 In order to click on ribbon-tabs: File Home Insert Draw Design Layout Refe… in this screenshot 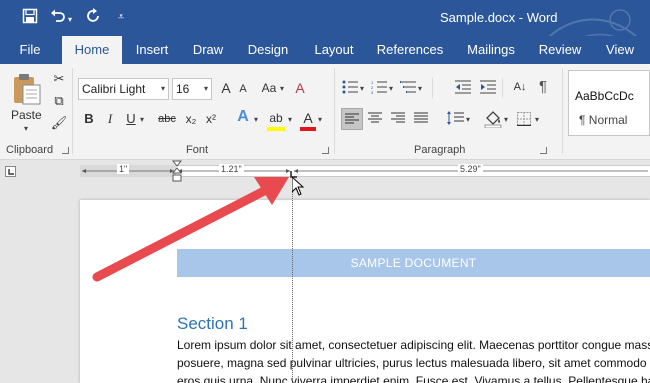, I will do `click(325, 50)`.